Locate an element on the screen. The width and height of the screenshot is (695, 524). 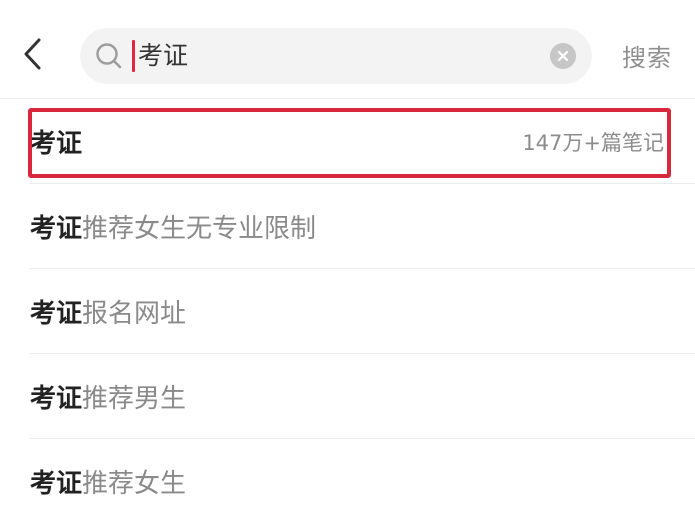
search-box is located at coordinates (336, 56).